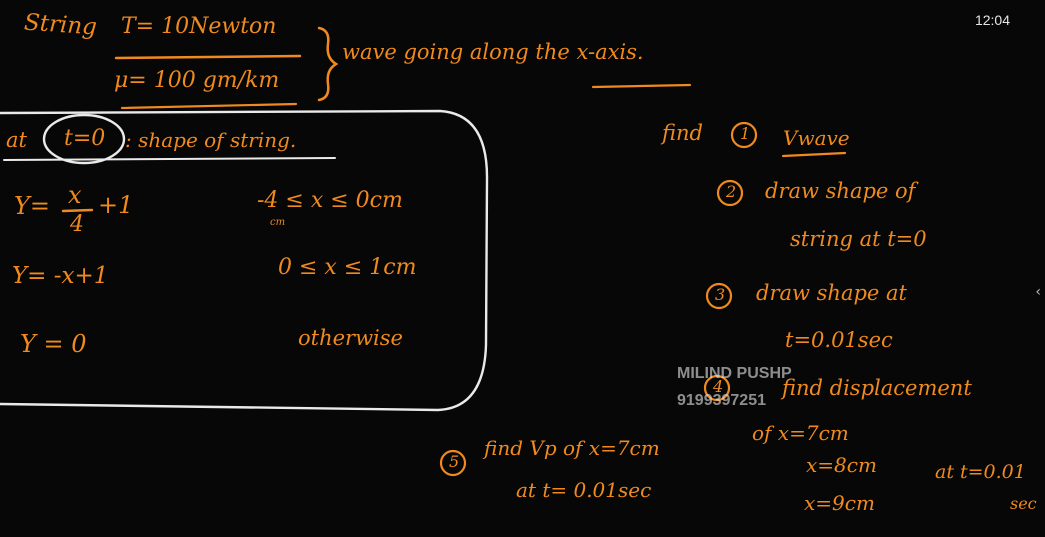 The width and height of the screenshot is (1045, 537). What do you see at coordinates (75, 195) in the screenshot?
I see `piece1-equation-numerator: x` at bounding box center [75, 195].